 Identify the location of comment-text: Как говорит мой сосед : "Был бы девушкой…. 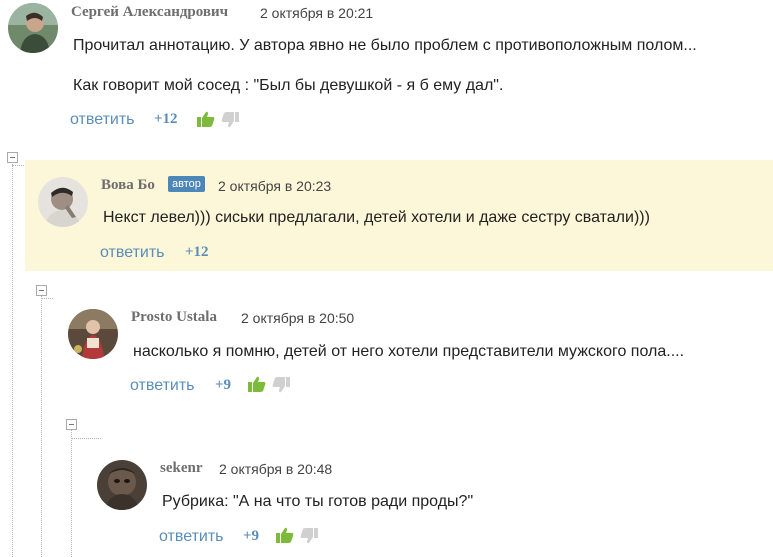
(288, 85).